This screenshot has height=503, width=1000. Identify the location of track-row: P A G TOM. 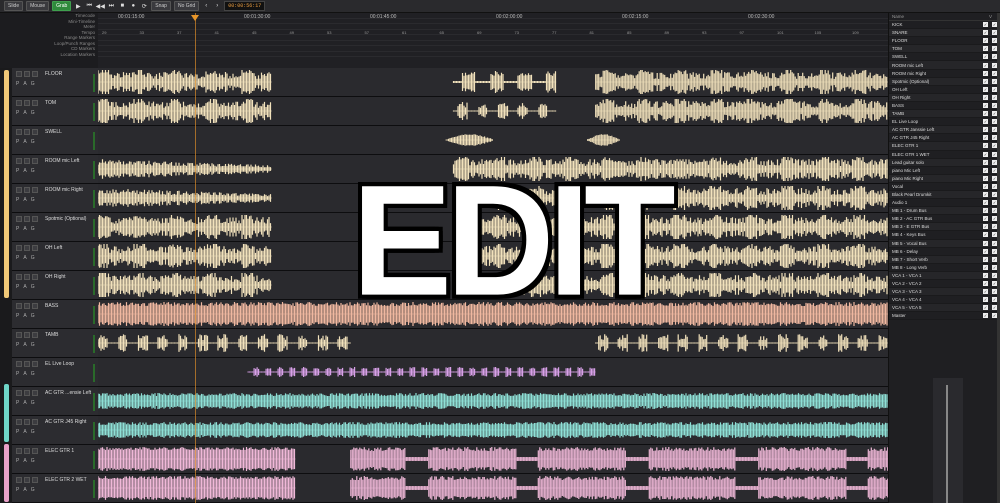
(450, 111).